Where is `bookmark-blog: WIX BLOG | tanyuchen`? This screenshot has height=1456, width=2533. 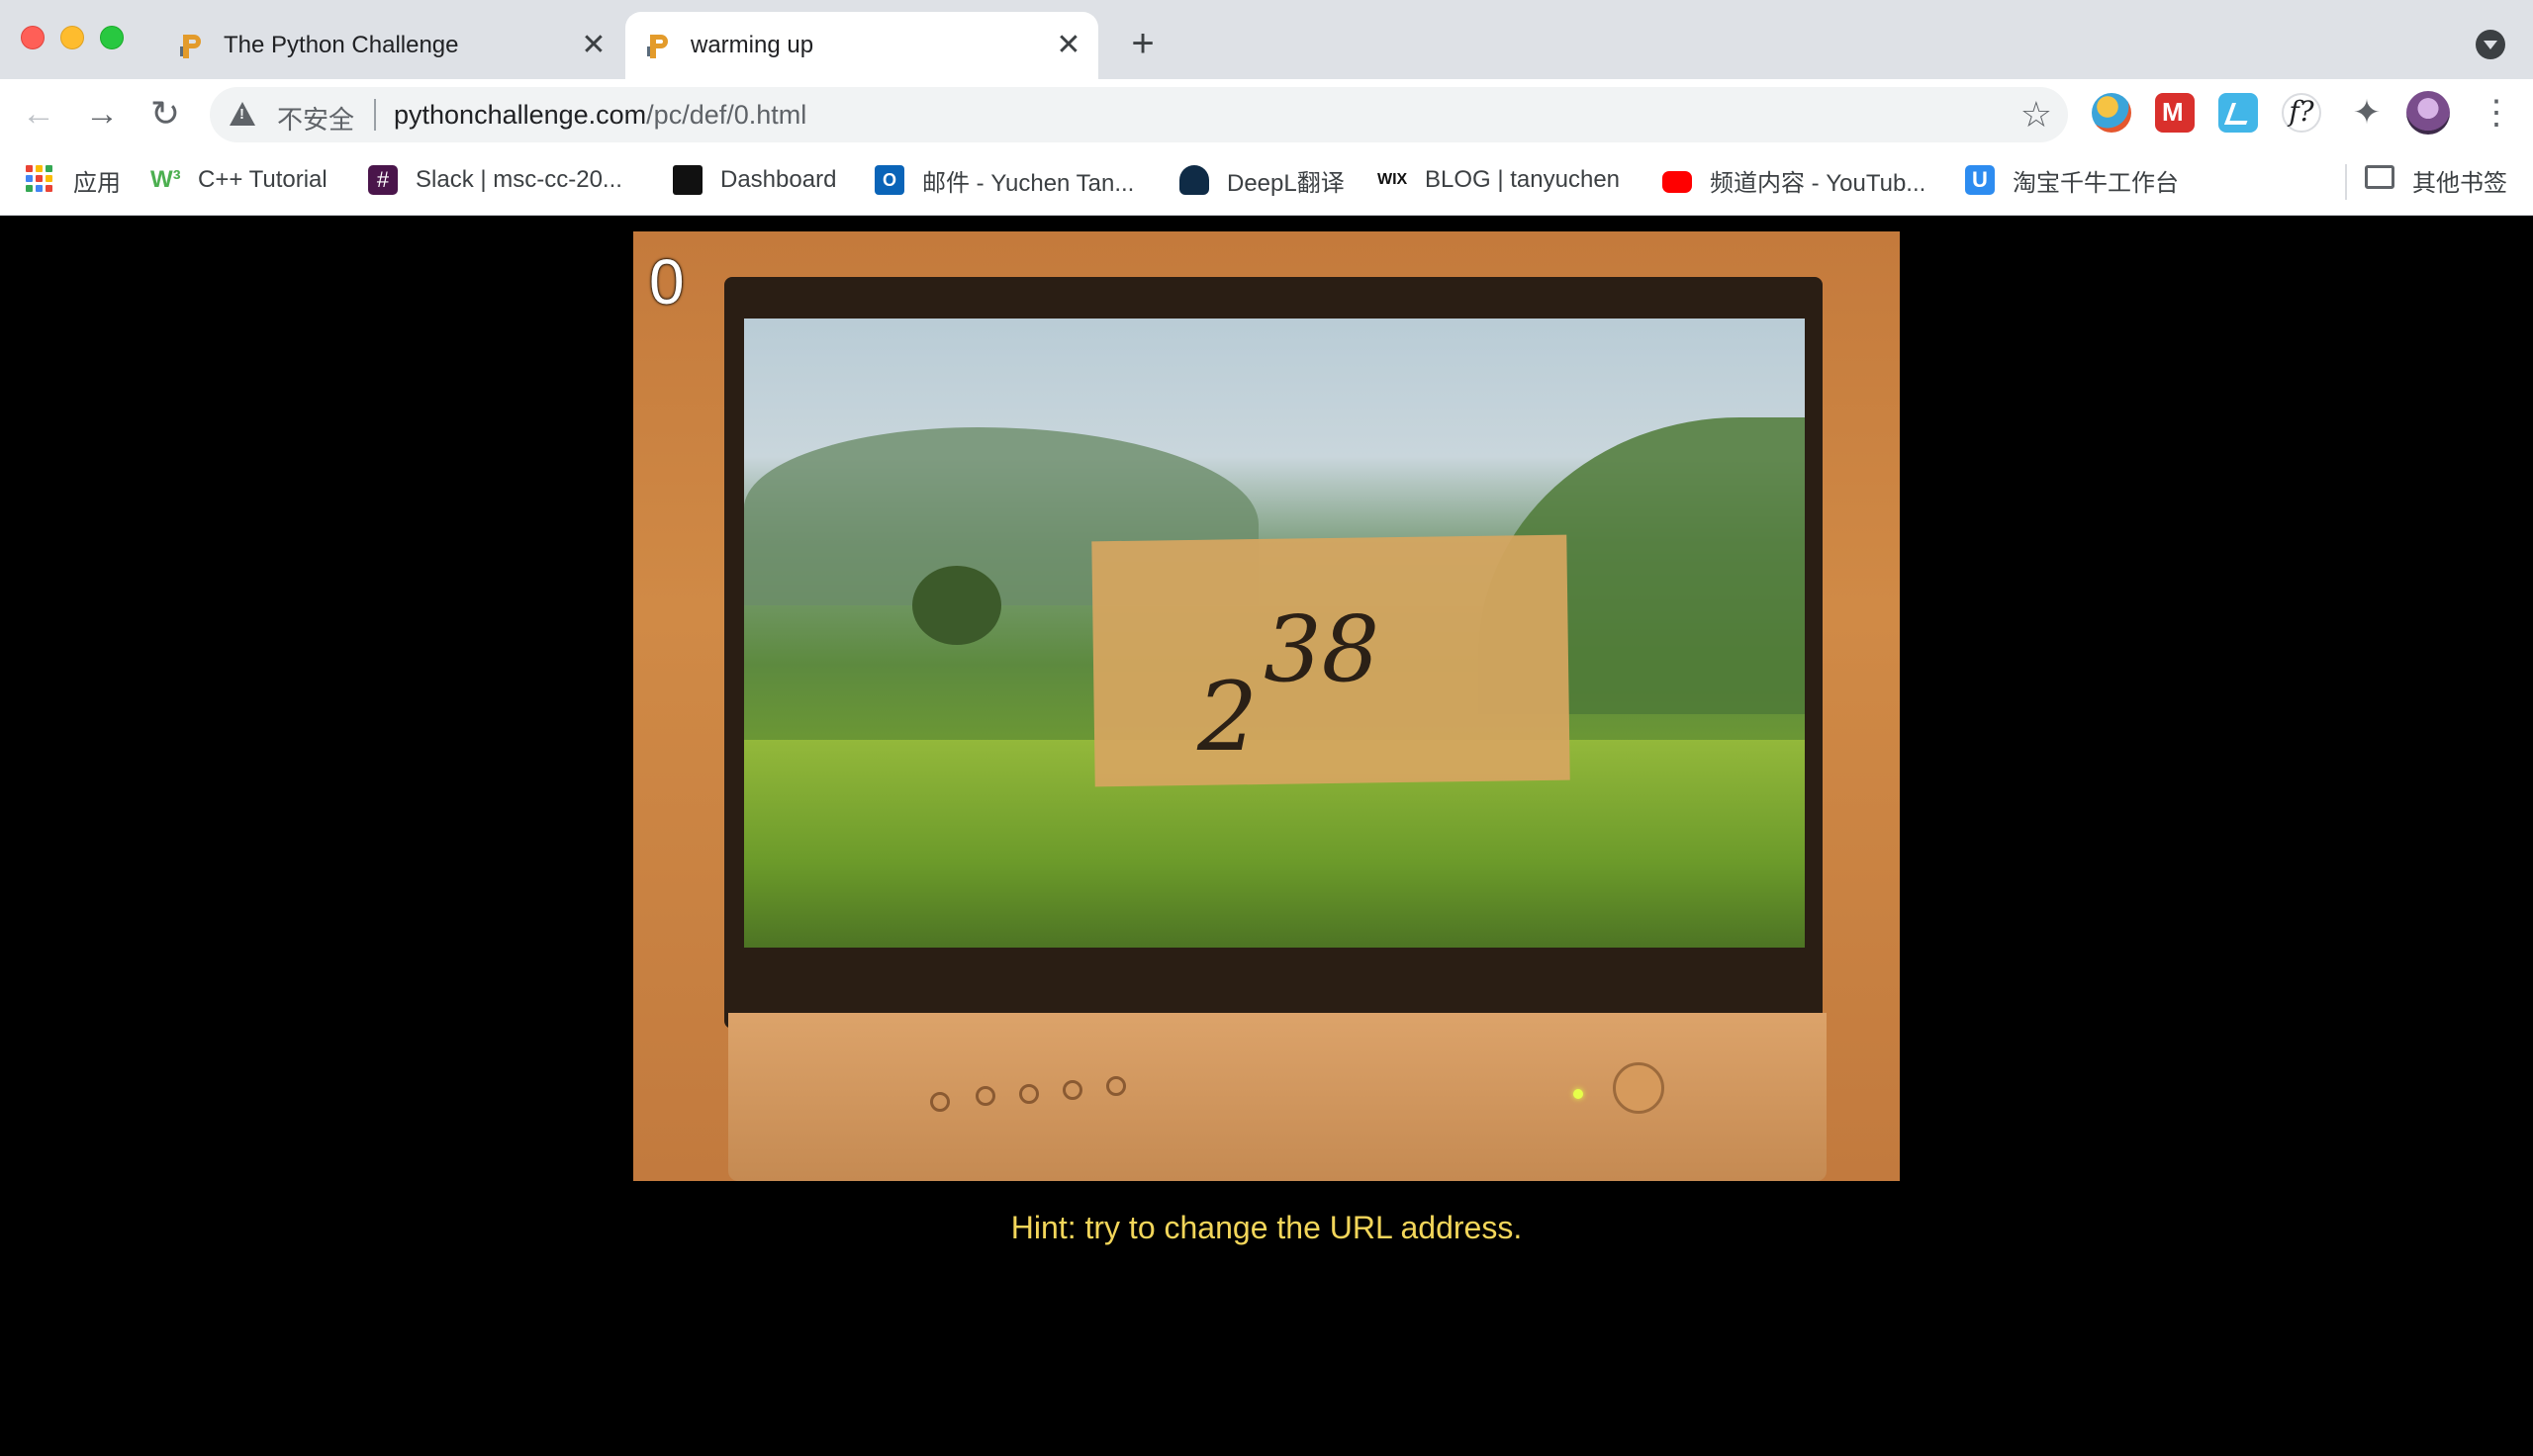 bookmark-blog: WIX BLOG | tanyuchen is located at coordinates (1498, 180).